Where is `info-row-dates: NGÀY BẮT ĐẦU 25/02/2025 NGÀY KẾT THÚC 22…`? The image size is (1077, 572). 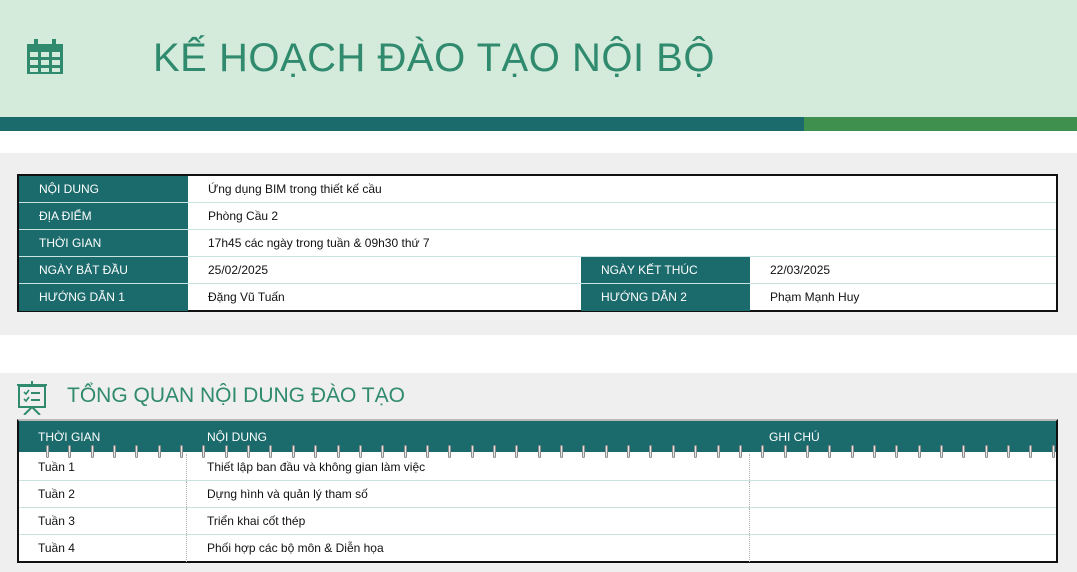
info-row-dates: NGÀY BẮT ĐẦU 25/02/2025 NGÀY KẾT THÚC 22… is located at coordinates (537, 270).